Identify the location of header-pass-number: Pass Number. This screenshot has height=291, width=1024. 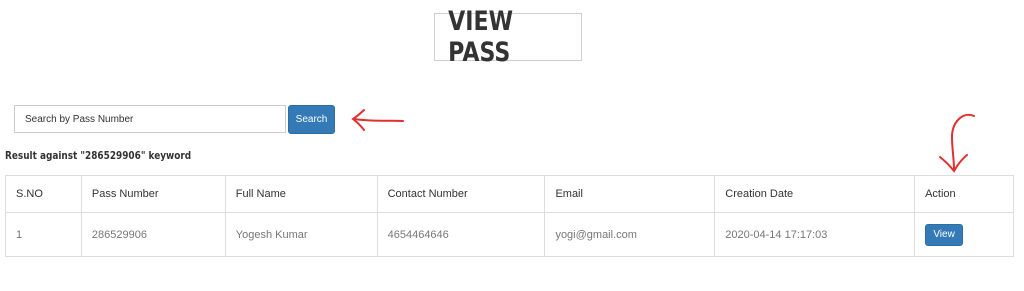
(153, 194).